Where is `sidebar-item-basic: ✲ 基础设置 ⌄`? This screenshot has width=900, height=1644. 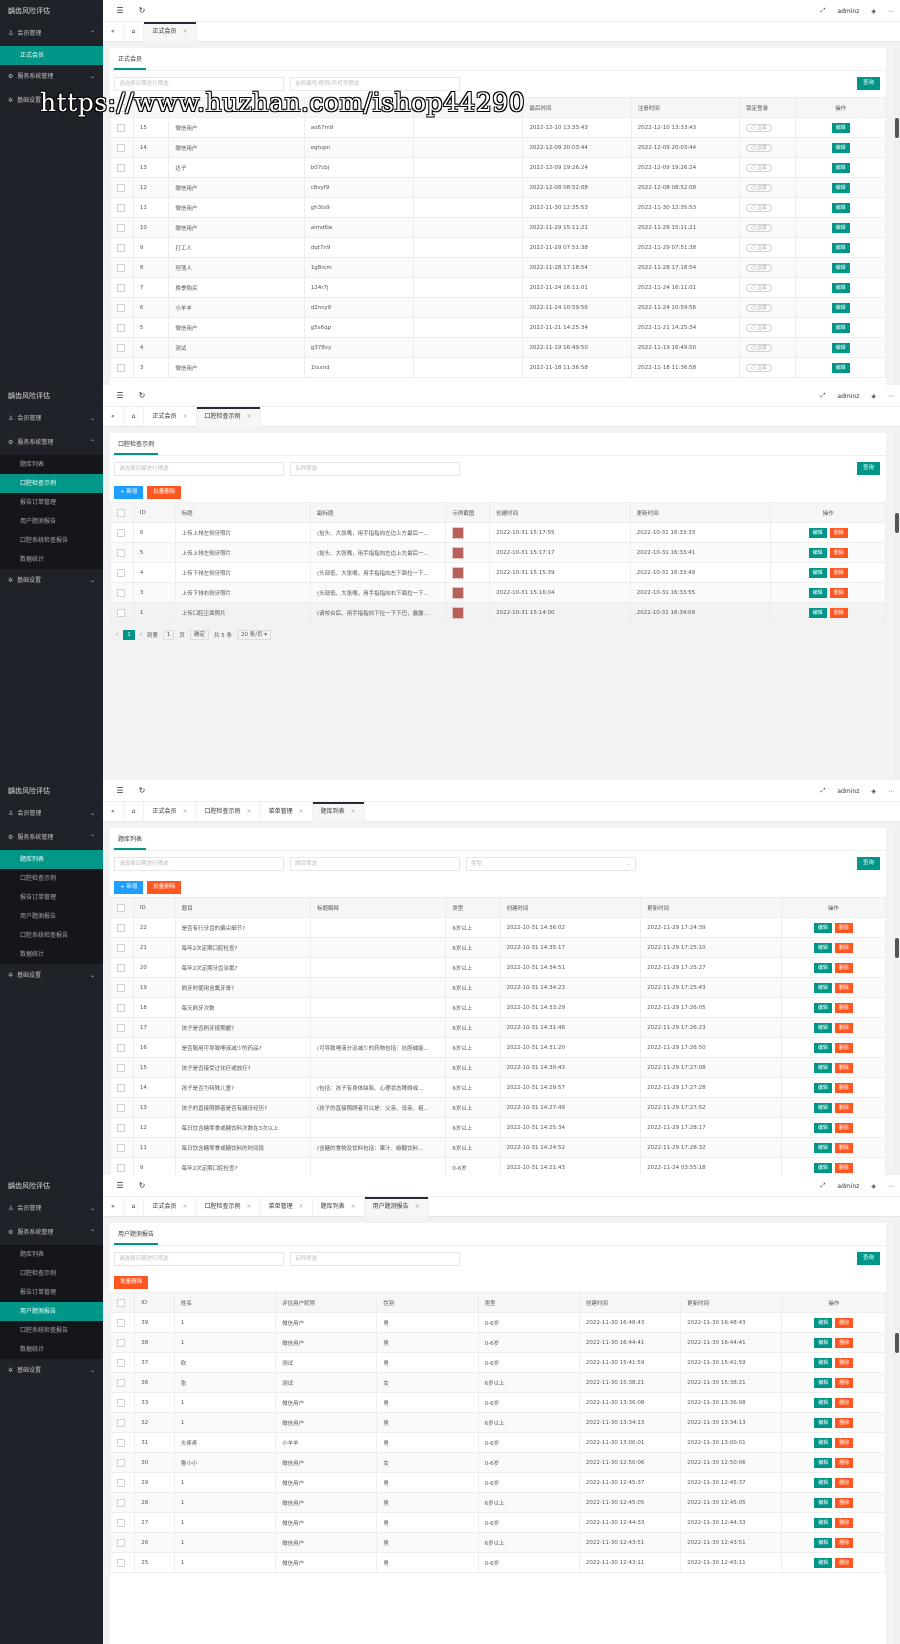
sidebar-item-basic: ✲ 基础设置 ⌄ is located at coordinates (51, 581).